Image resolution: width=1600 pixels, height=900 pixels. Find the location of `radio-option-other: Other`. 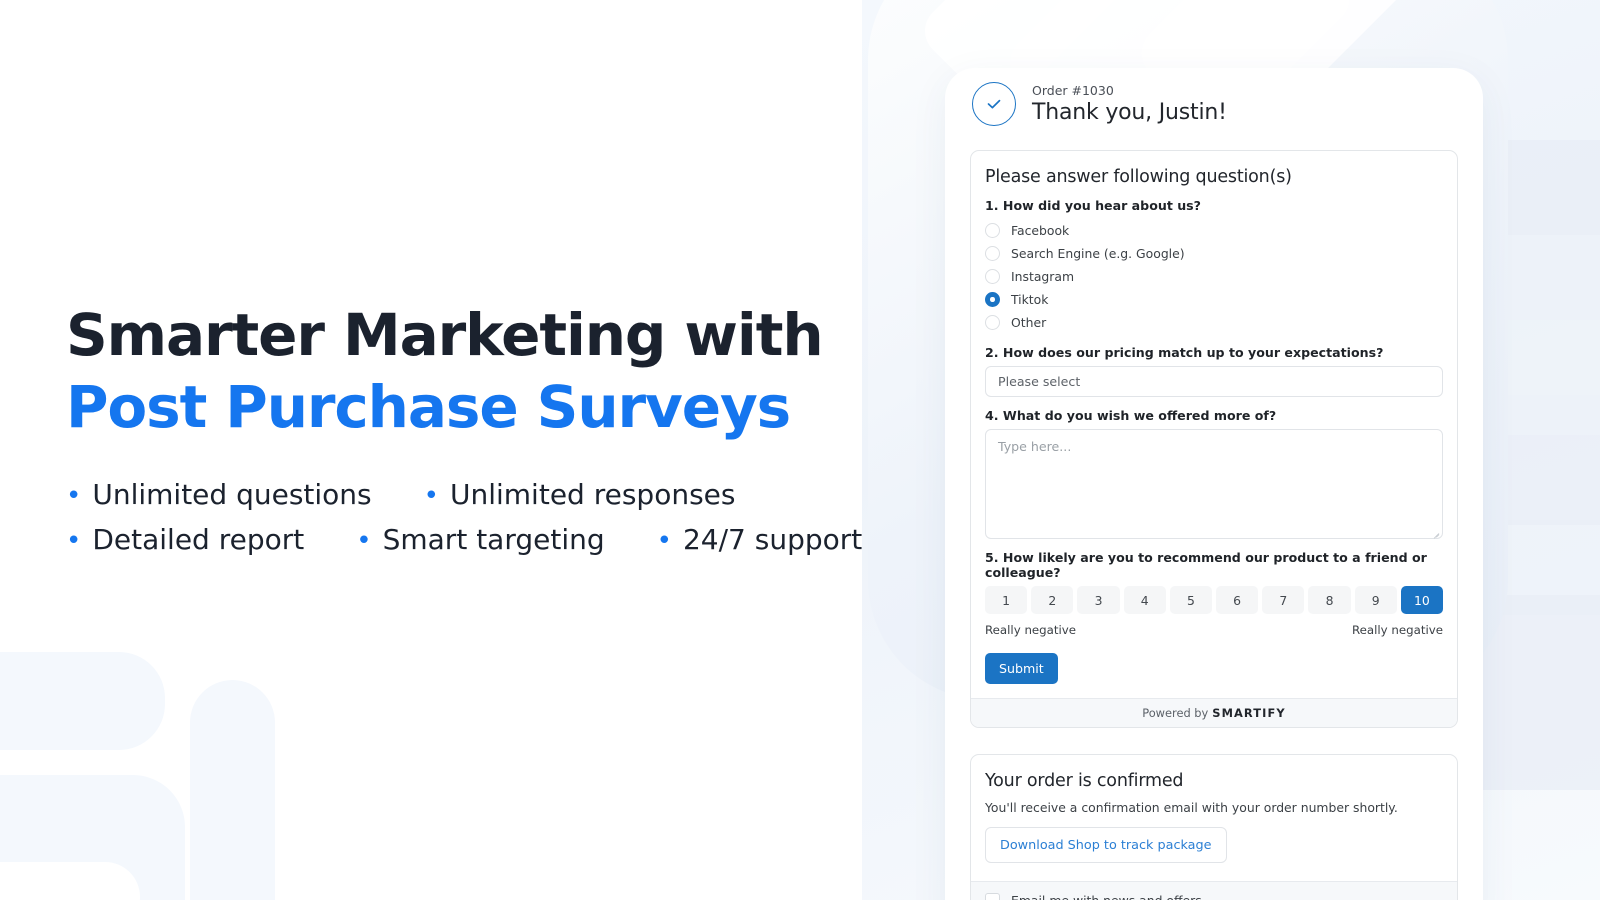

radio-option-other: Other is located at coordinates (1214, 322).